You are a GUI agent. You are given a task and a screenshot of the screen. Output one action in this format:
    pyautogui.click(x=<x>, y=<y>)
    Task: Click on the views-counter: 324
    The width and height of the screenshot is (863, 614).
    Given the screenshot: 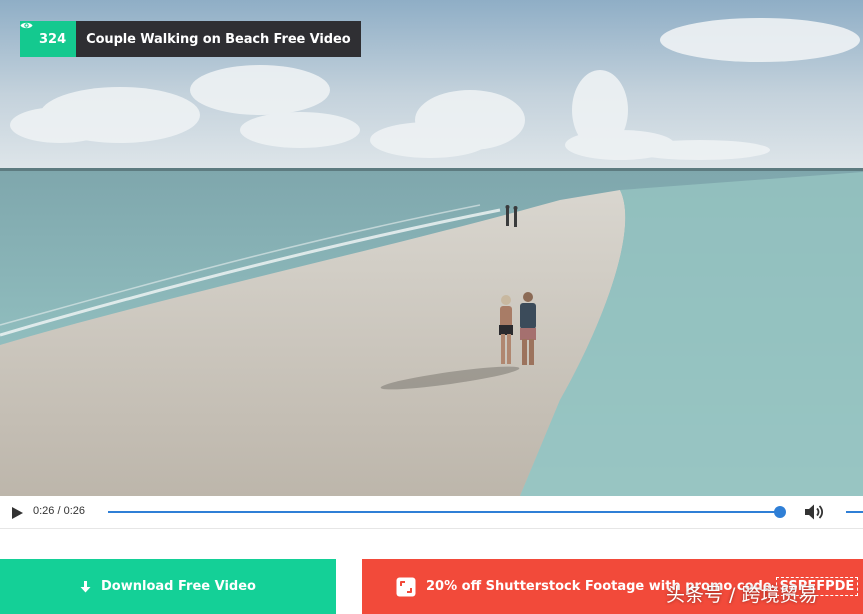 What is the action you would take?
    pyautogui.click(x=48, y=39)
    